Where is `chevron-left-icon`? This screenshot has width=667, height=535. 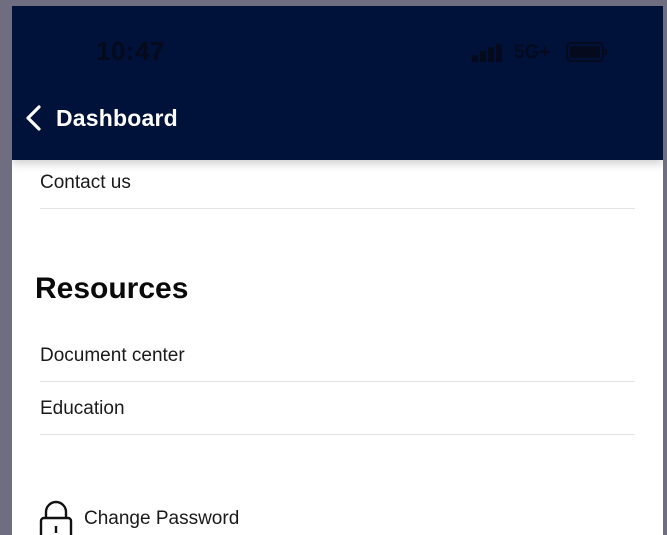
chevron-left-icon is located at coordinates (34, 118).